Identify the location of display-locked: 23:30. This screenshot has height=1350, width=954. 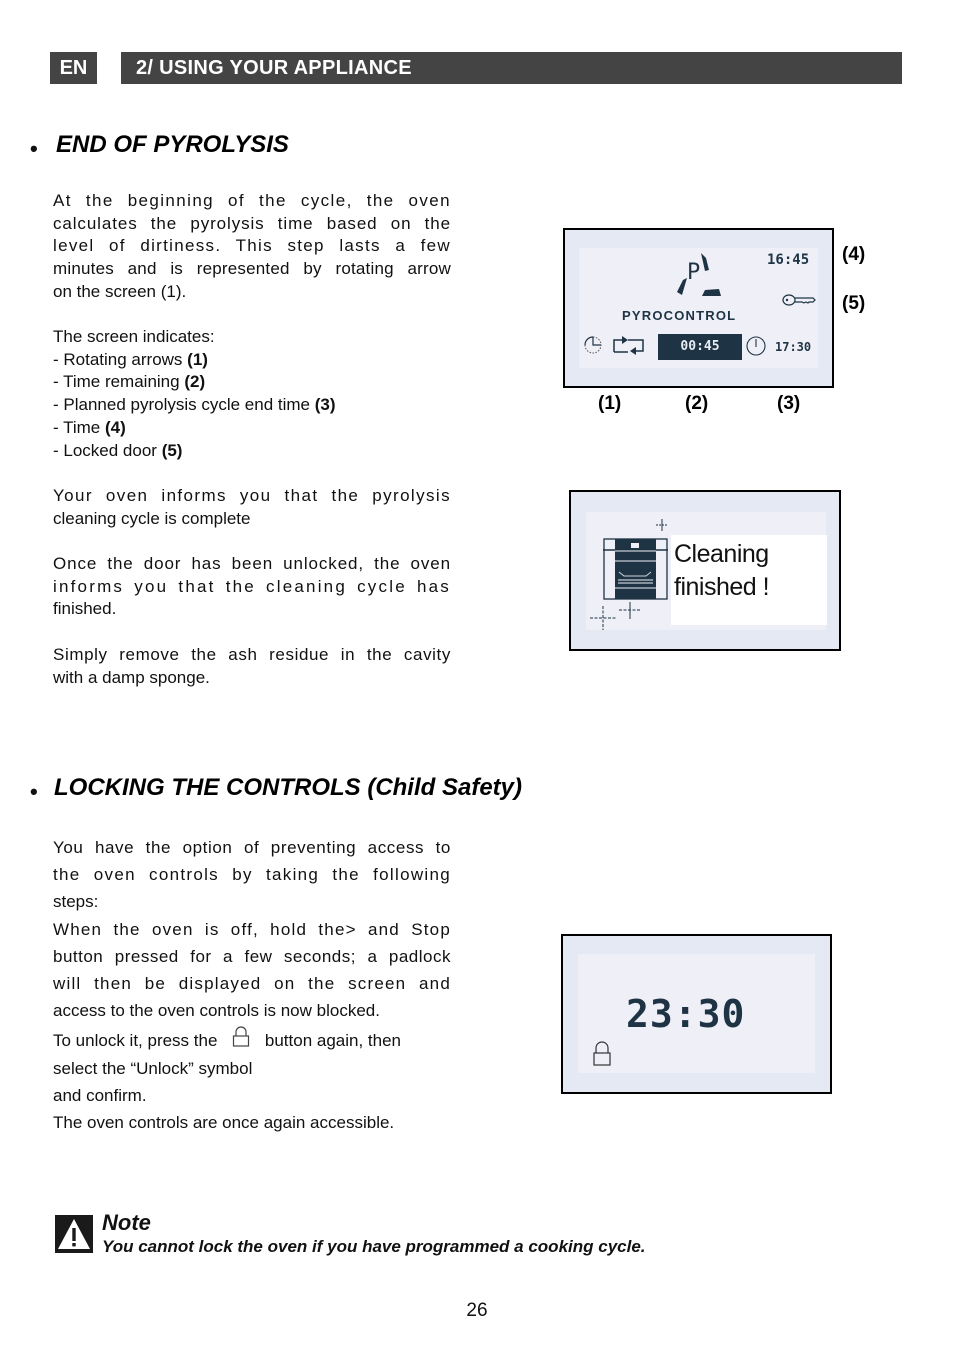
(696, 1014).